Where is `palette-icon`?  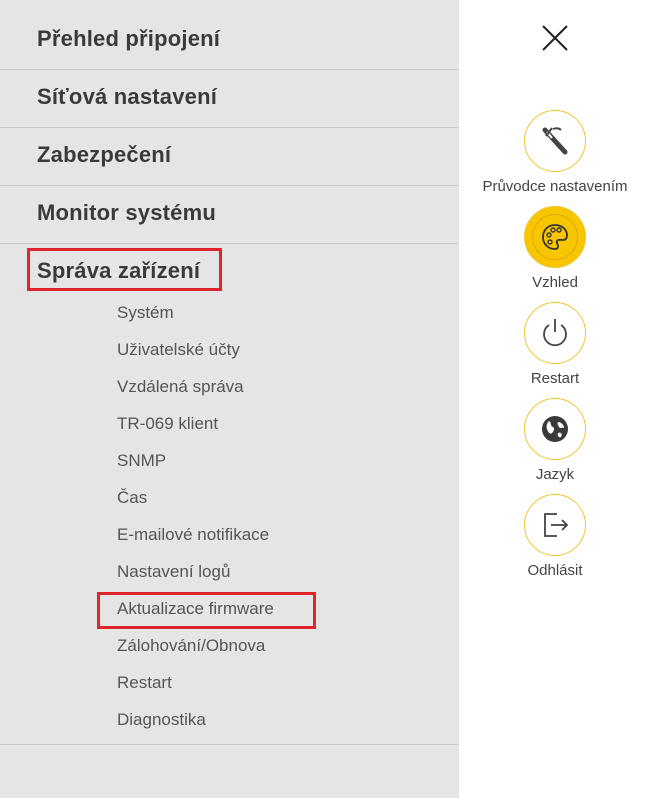 palette-icon is located at coordinates (555, 237).